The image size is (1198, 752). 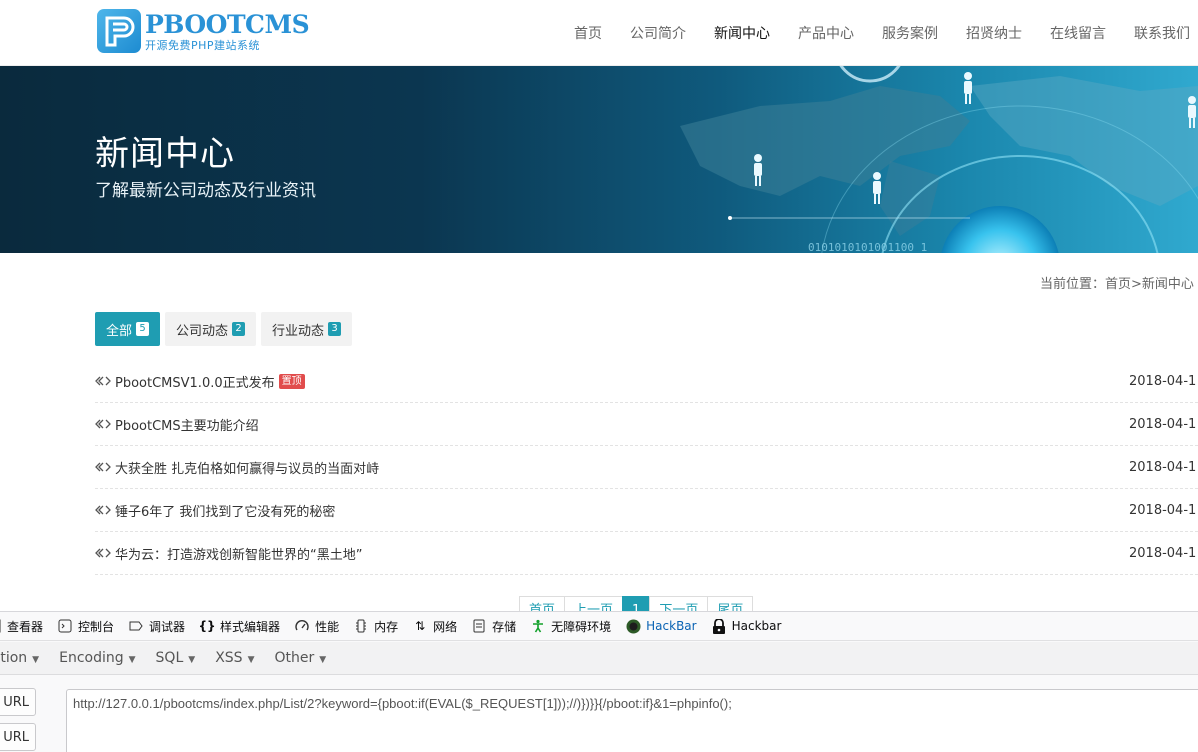 What do you see at coordinates (1, 626) in the screenshot?
I see `inspector-icon` at bounding box center [1, 626].